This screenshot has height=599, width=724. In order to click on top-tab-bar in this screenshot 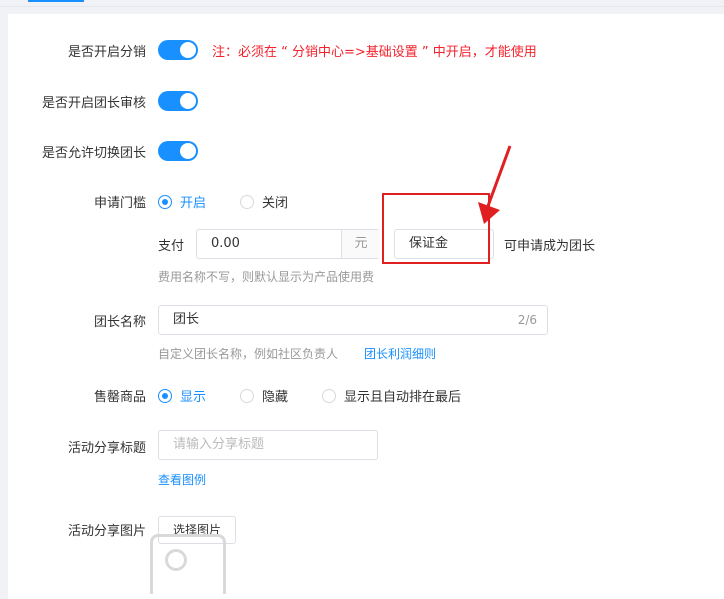, I will do `click(362, 3)`.